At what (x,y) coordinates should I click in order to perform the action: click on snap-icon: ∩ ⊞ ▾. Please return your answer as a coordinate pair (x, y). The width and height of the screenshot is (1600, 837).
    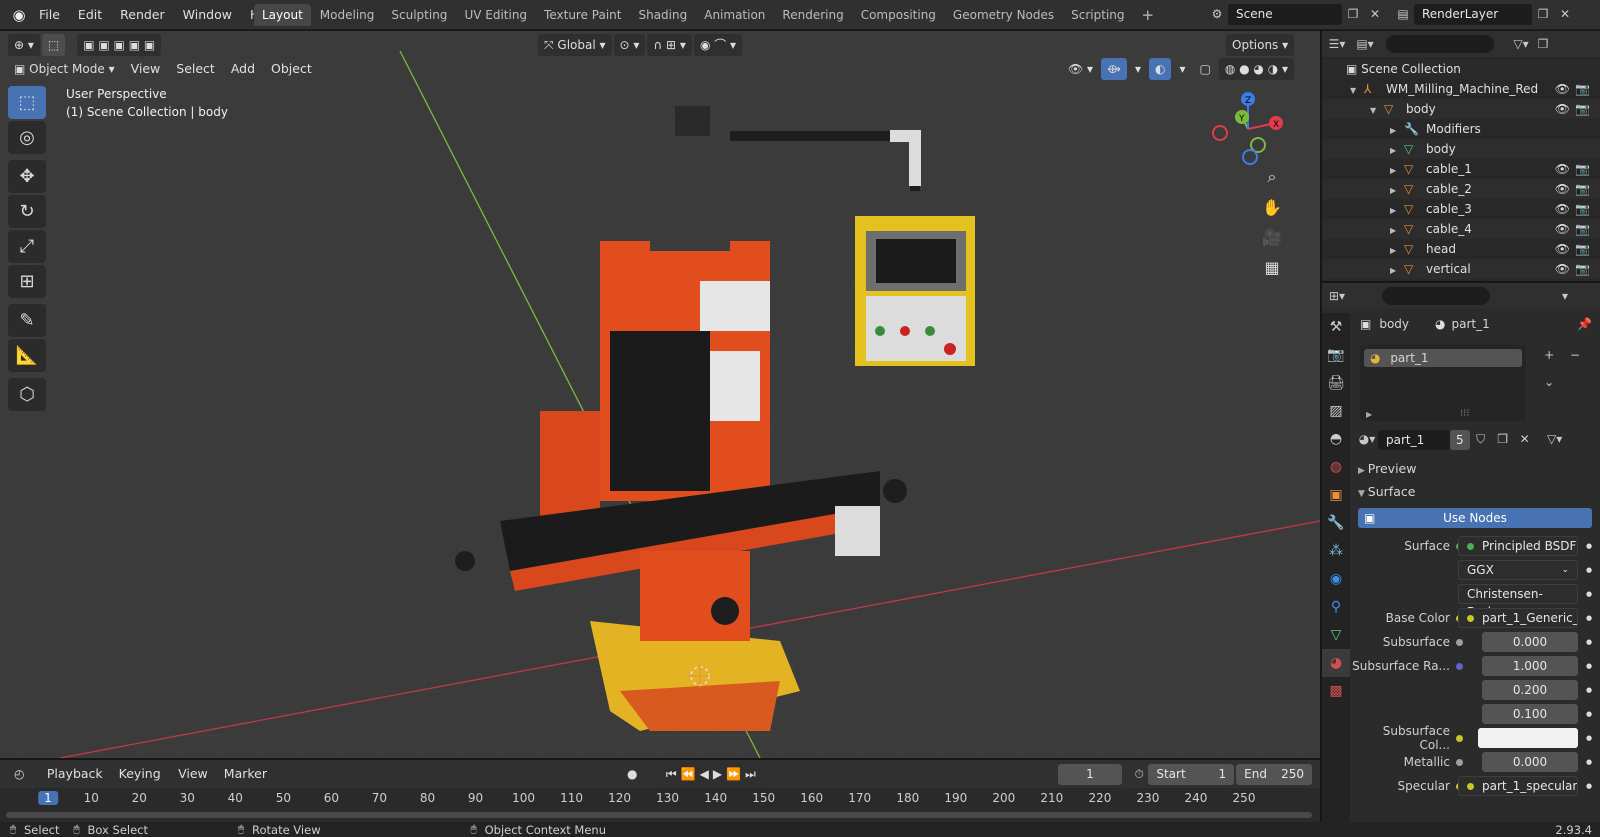
    Looking at the image, I should click on (669, 45).